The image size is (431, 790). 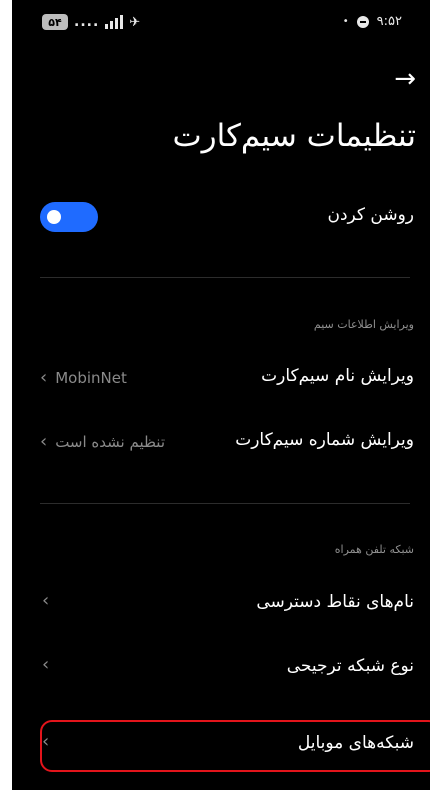 I want to click on sim-enable-label: روشن کردن, so click(x=370, y=215).